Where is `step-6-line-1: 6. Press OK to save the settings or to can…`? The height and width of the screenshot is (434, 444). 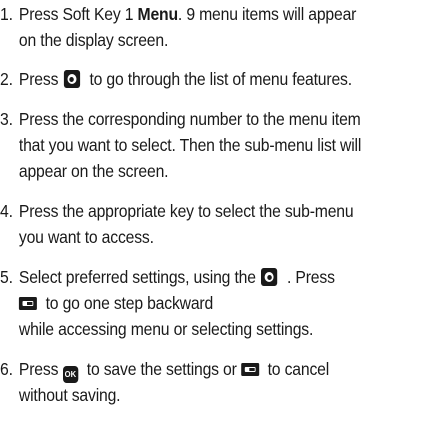
step-6-line-1: 6. Press OK to save the settings or to can… is located at coordinates (198, 369).